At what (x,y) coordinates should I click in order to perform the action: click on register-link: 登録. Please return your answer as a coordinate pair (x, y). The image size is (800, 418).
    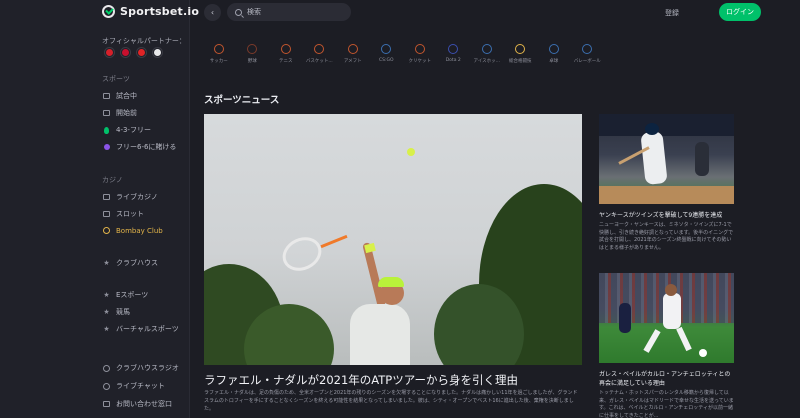
    Looking at the image, I should click on (672, 13).